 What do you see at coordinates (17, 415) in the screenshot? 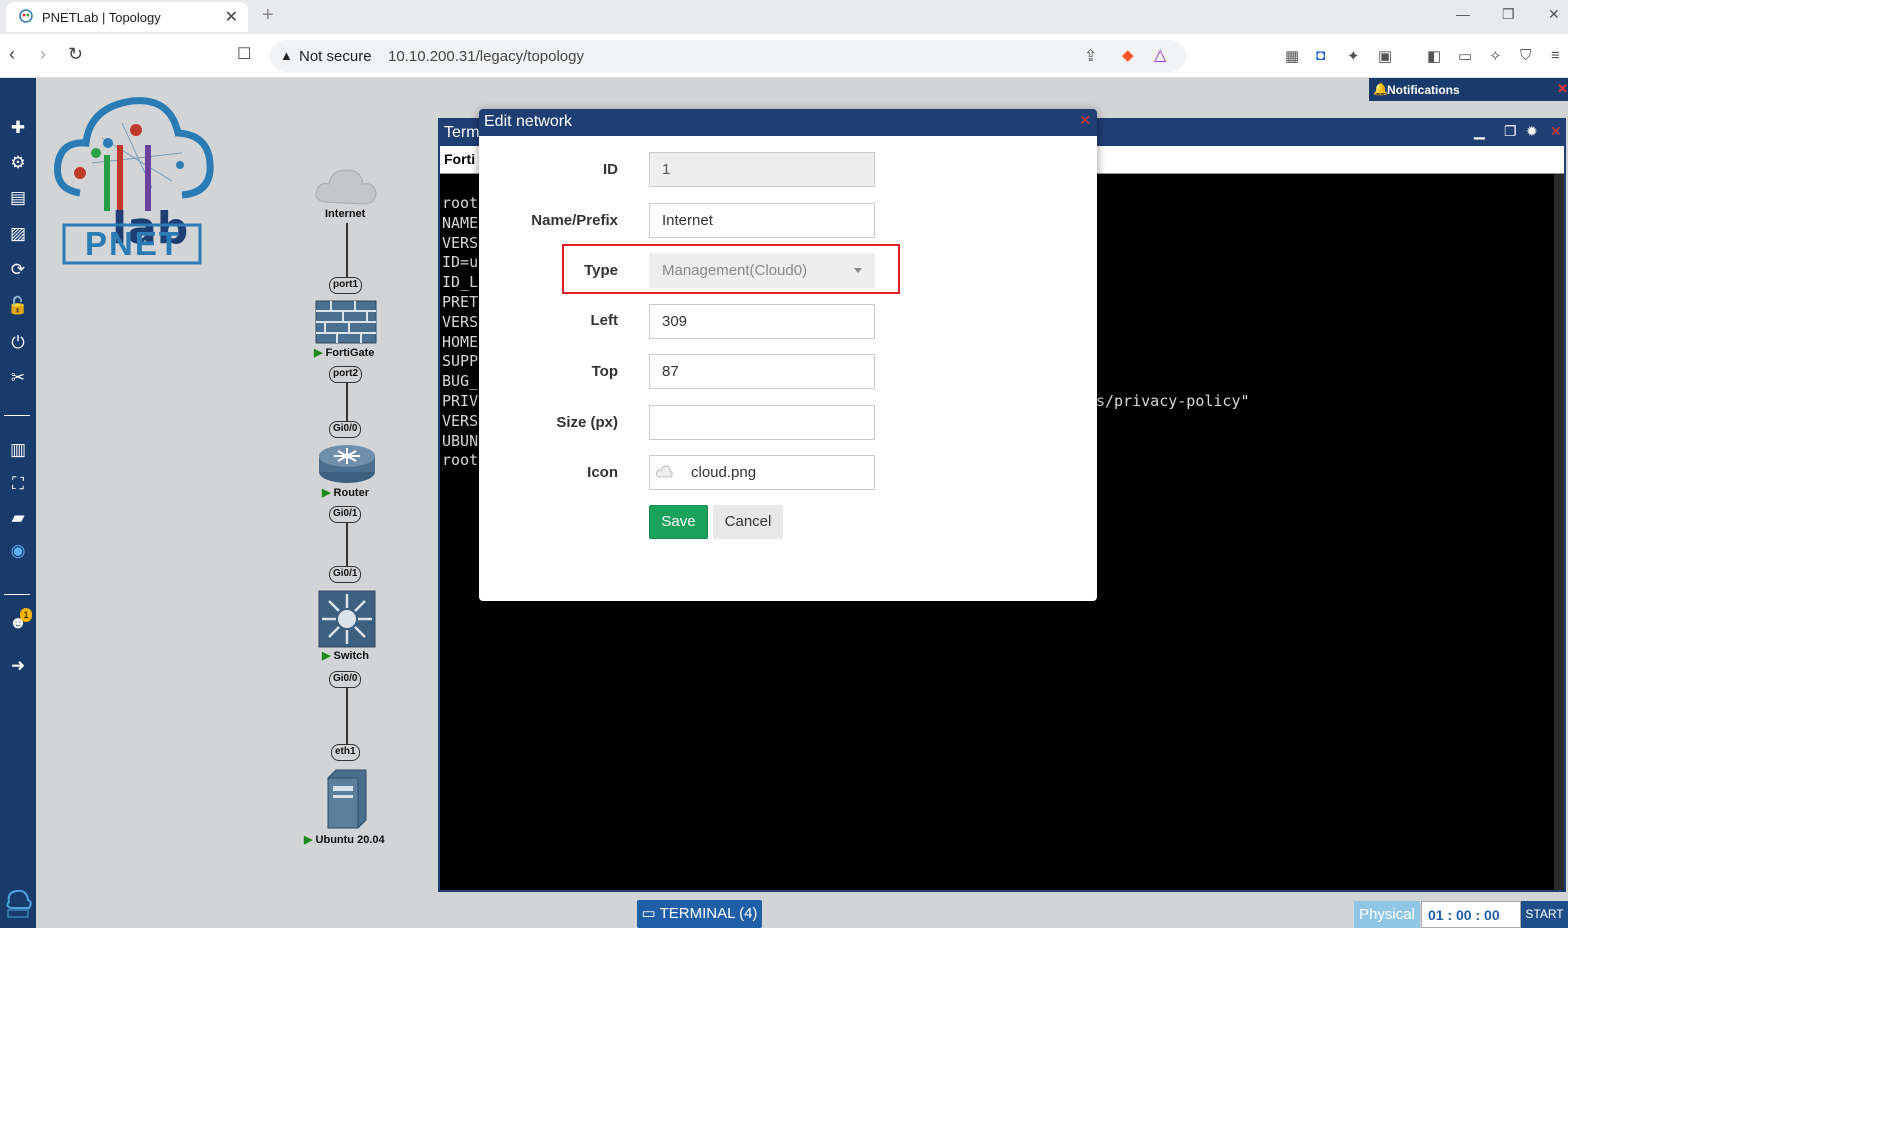
I see `sidebar-divider` at bounding box center [17, 415].